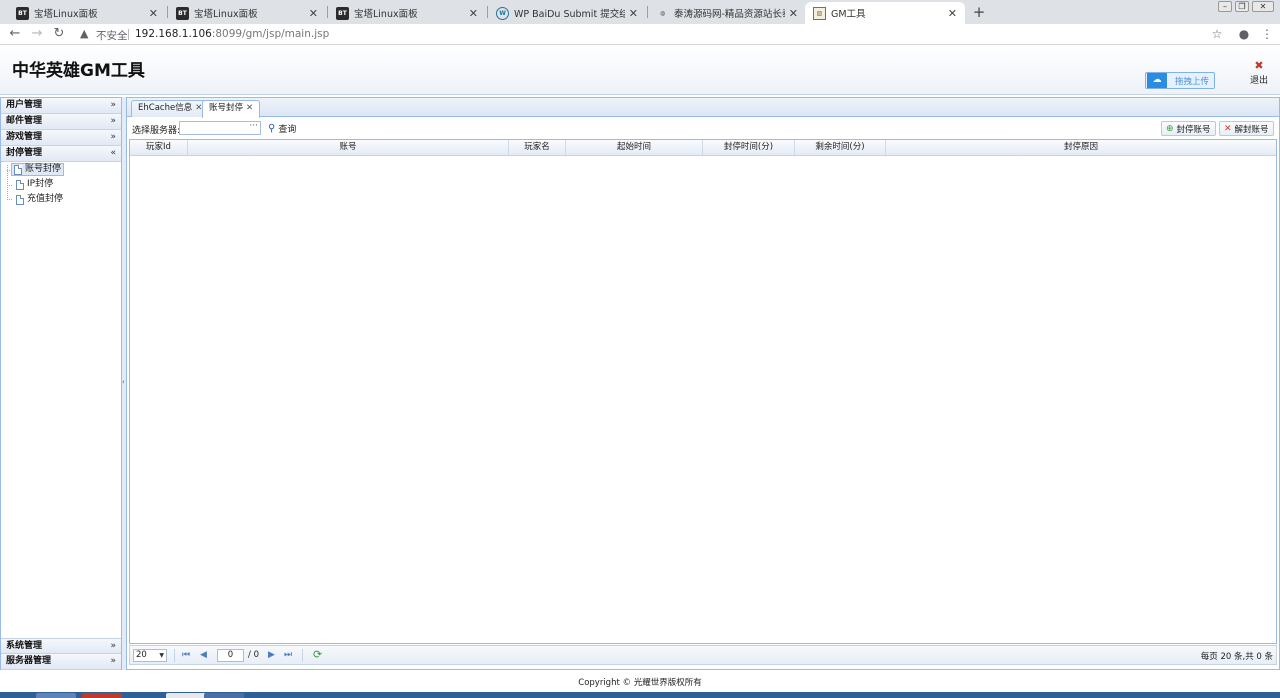 This screenshot has width=1280, height=698. Describe the element at coordinates (61, 138) in the screenshot. I see `sidebar-section-game: 游戏管理 »` at that location.